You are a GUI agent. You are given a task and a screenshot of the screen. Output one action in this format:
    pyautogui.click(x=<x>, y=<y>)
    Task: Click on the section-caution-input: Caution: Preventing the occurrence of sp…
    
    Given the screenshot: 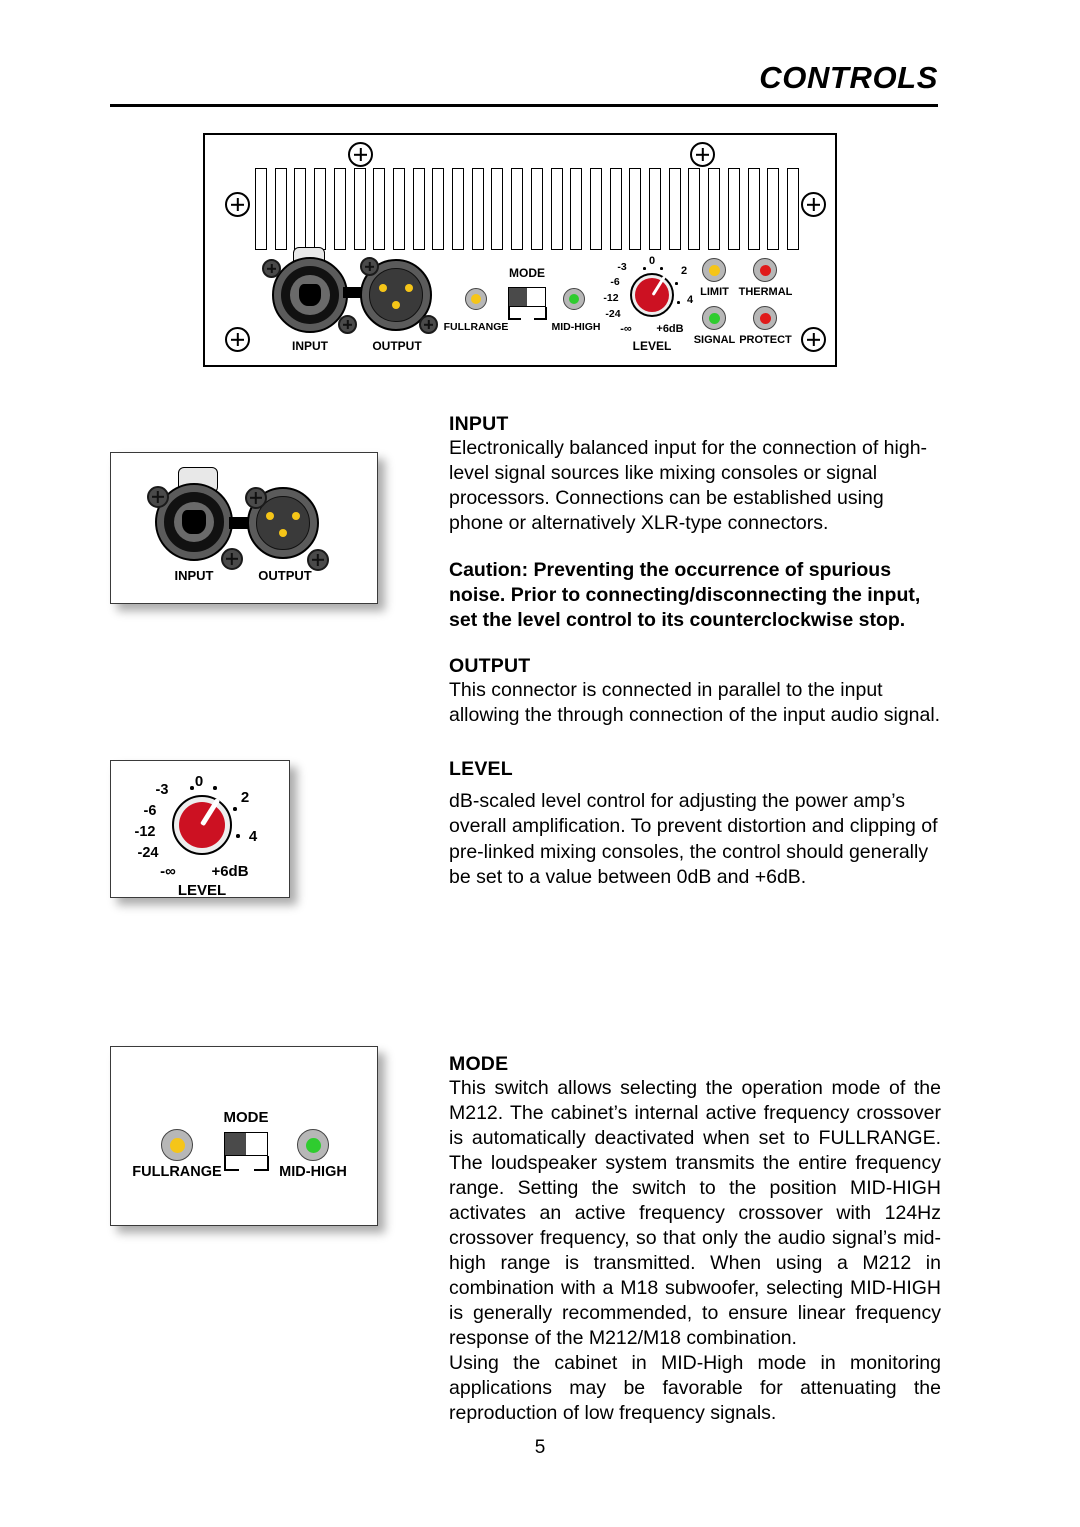 What is the action you would take?
    pyautogui.click(x=695, y=595)
    